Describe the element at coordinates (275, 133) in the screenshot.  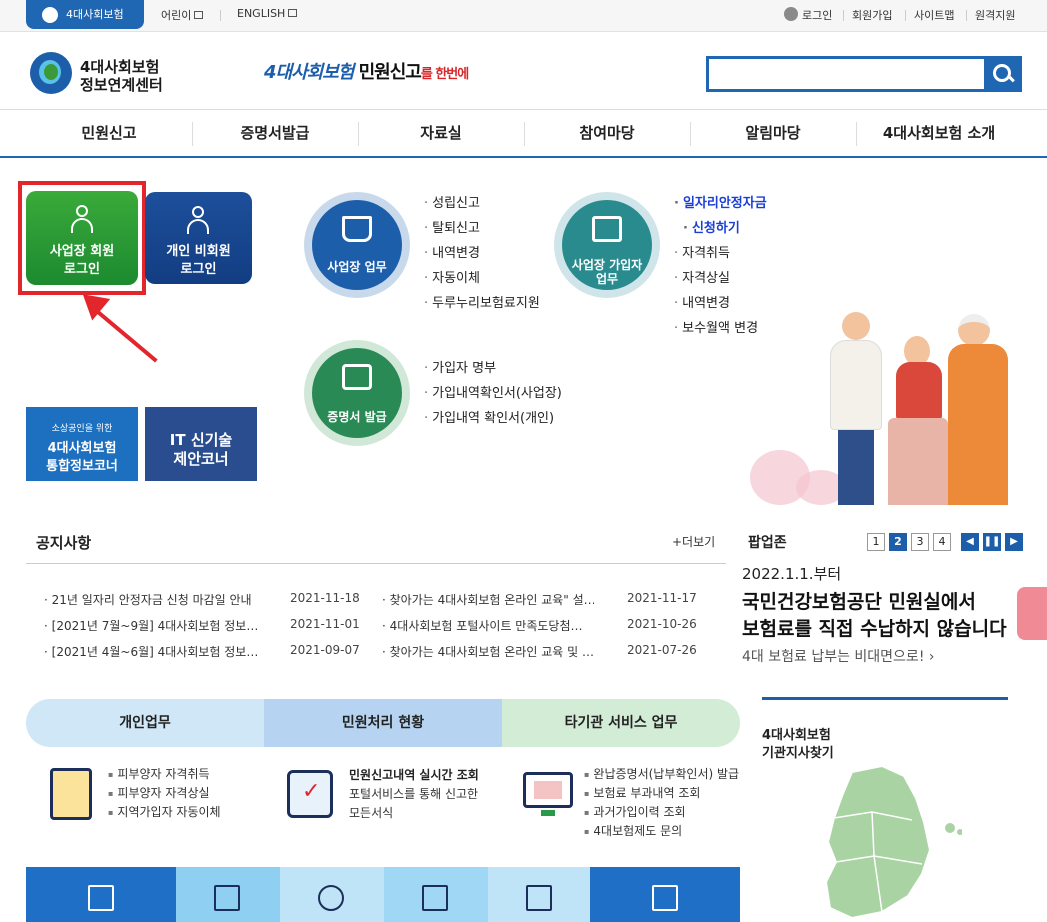
I see `nav-certificate: 증명서발급` at that location.